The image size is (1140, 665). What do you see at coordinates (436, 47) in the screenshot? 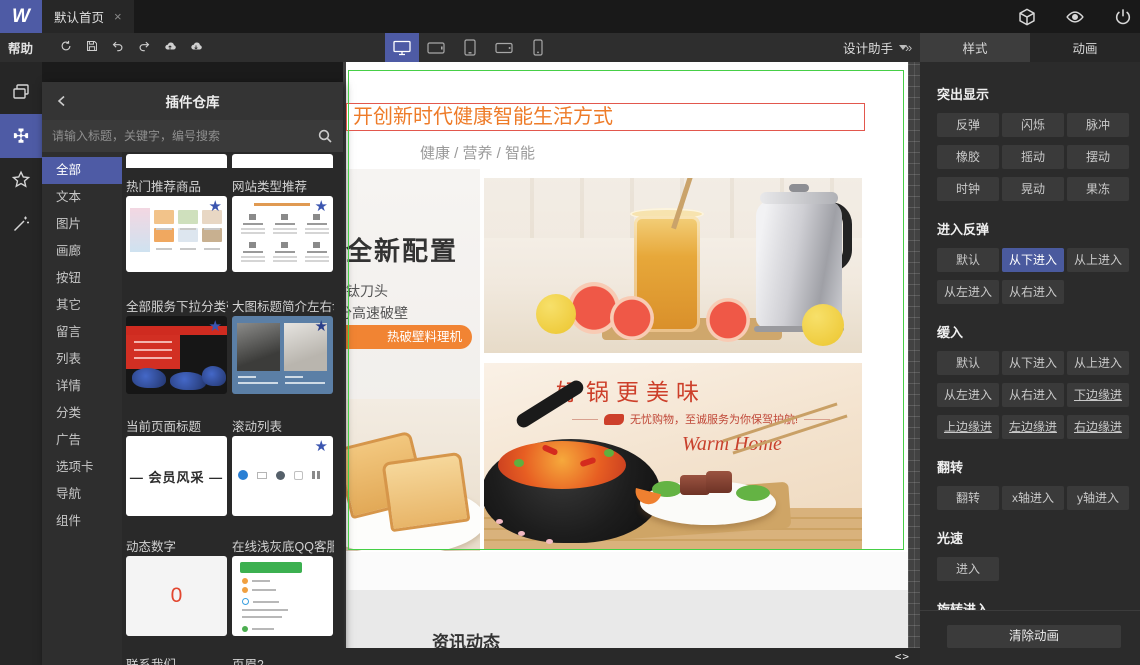
I see `device-tablet-landscape-icon` at bounding box center [436, 47].